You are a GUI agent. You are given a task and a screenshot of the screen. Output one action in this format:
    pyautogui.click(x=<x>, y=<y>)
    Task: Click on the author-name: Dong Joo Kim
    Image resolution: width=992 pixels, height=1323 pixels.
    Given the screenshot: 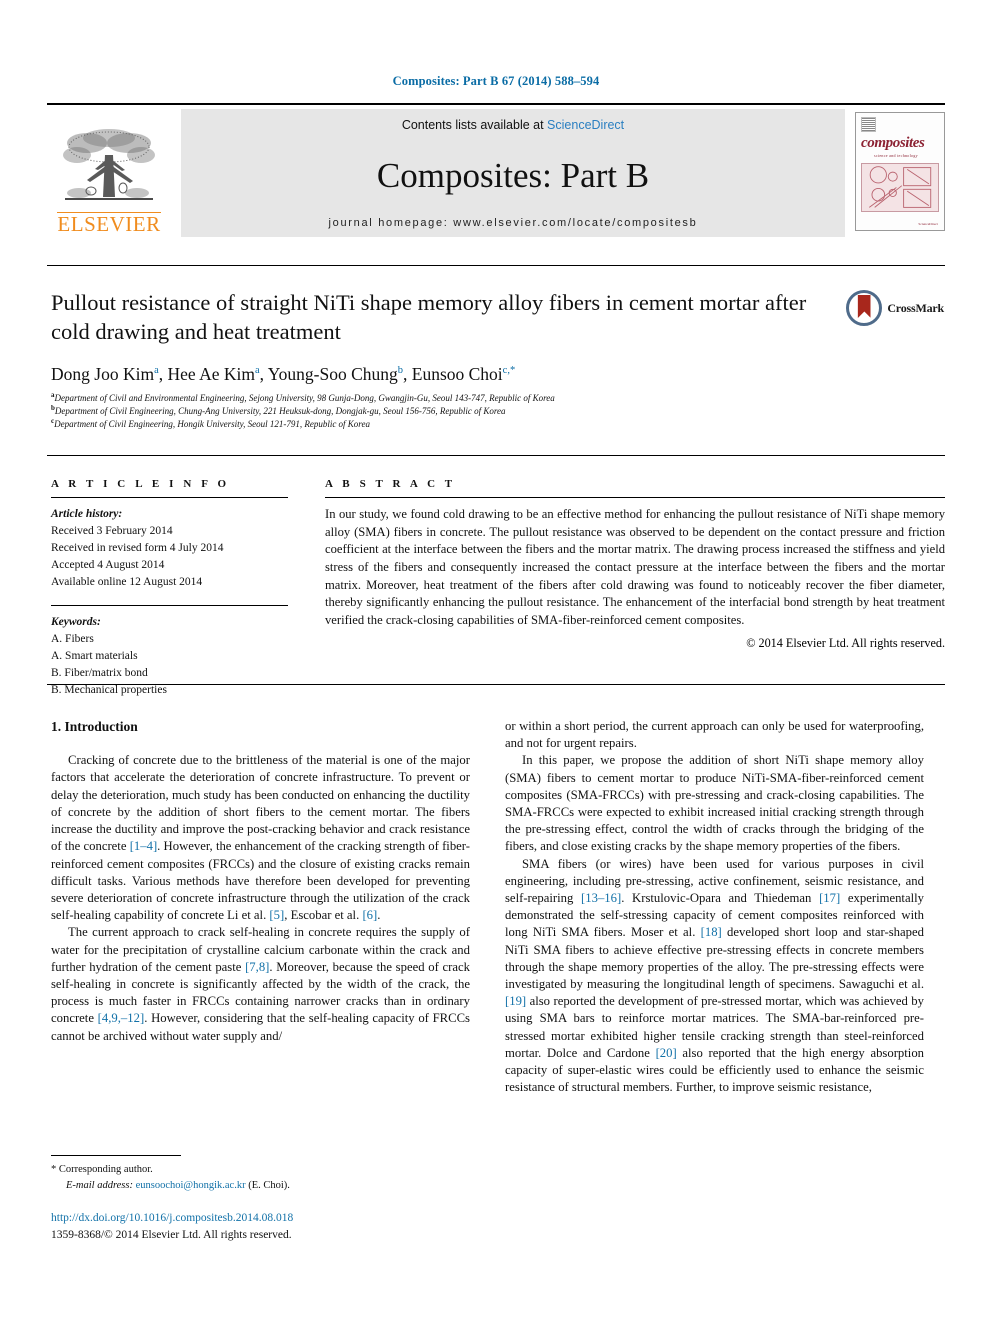 What is the action you would take?
    pyautogui.click(x=103, y=374)
    